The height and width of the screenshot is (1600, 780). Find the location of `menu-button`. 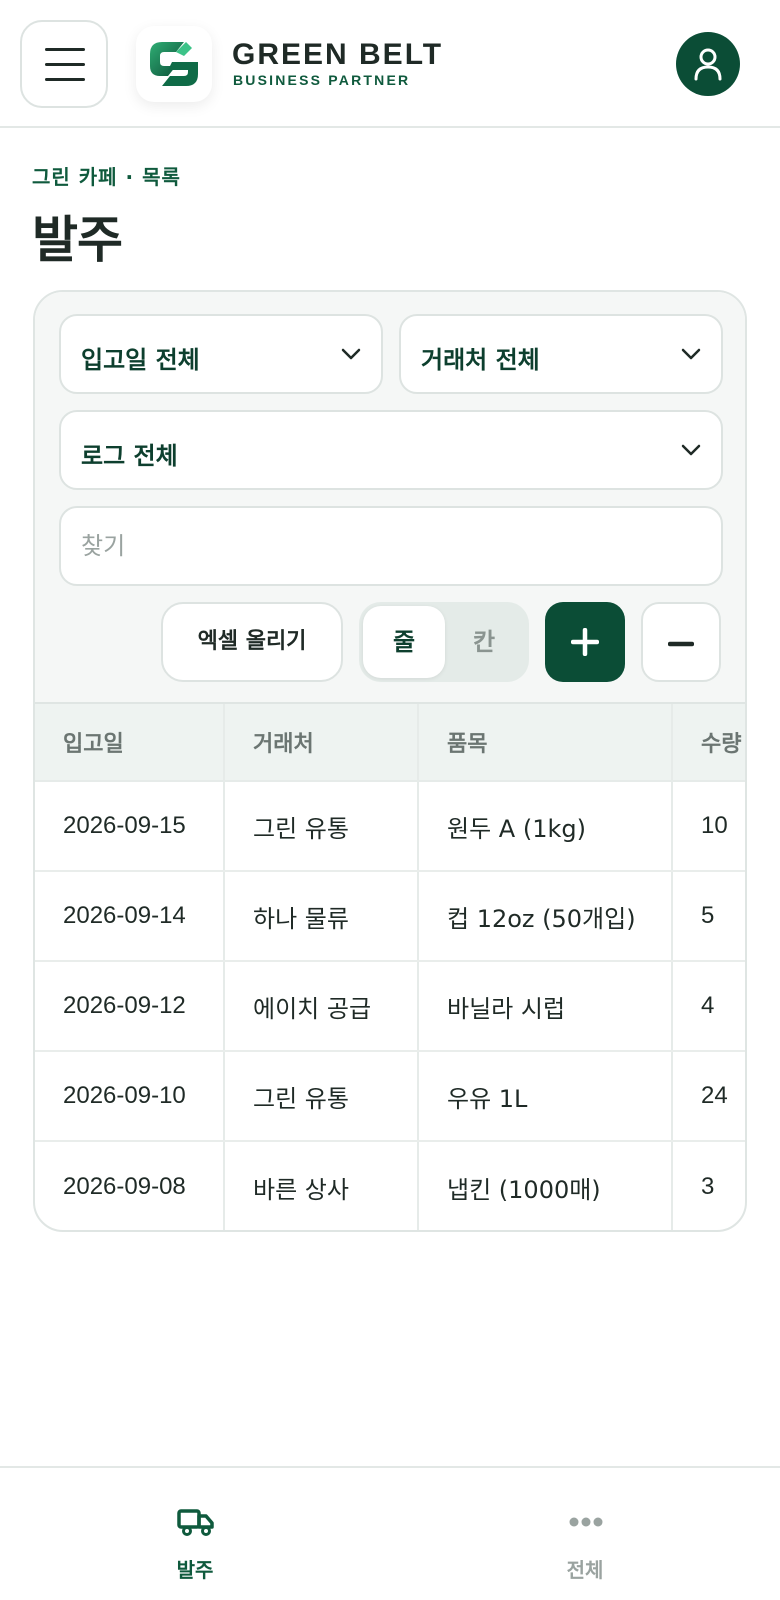

menu-button is located at coordinates (64, 64).